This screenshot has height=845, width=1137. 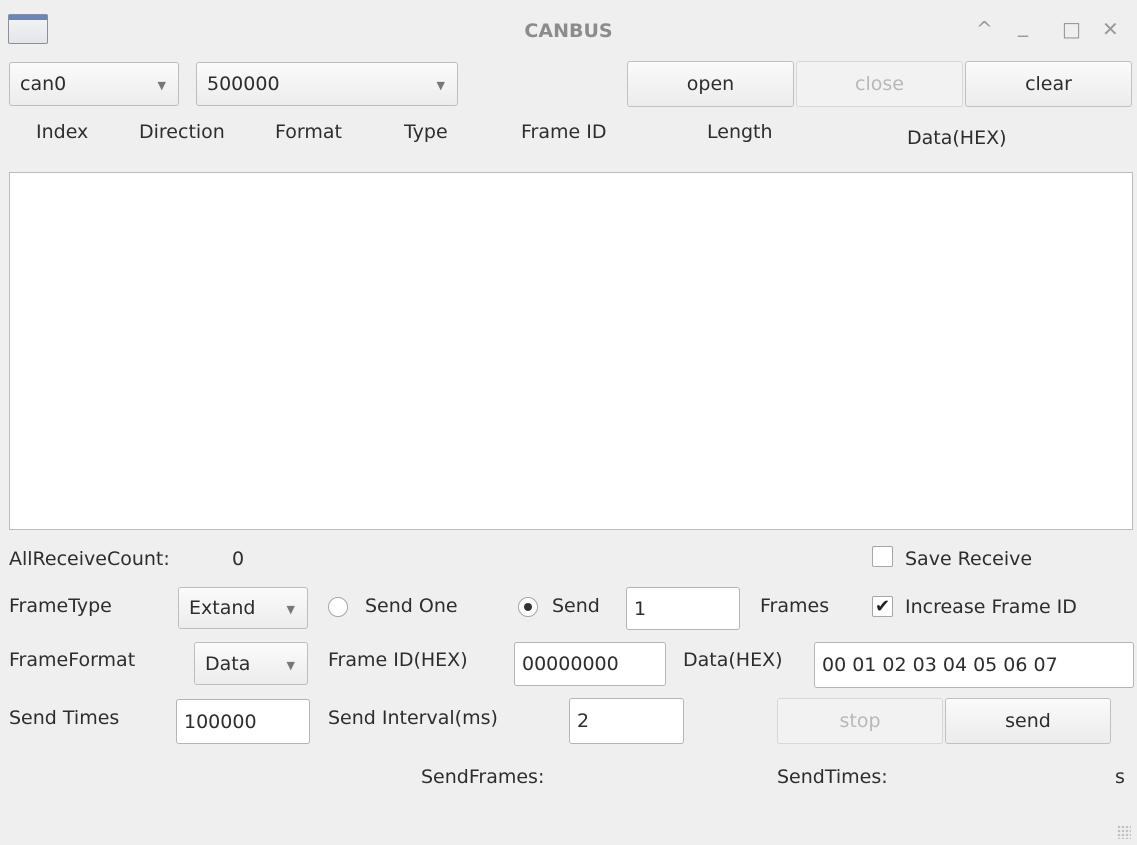 I want to click on column-header-direction: Direction, so click(x=182, y=132).